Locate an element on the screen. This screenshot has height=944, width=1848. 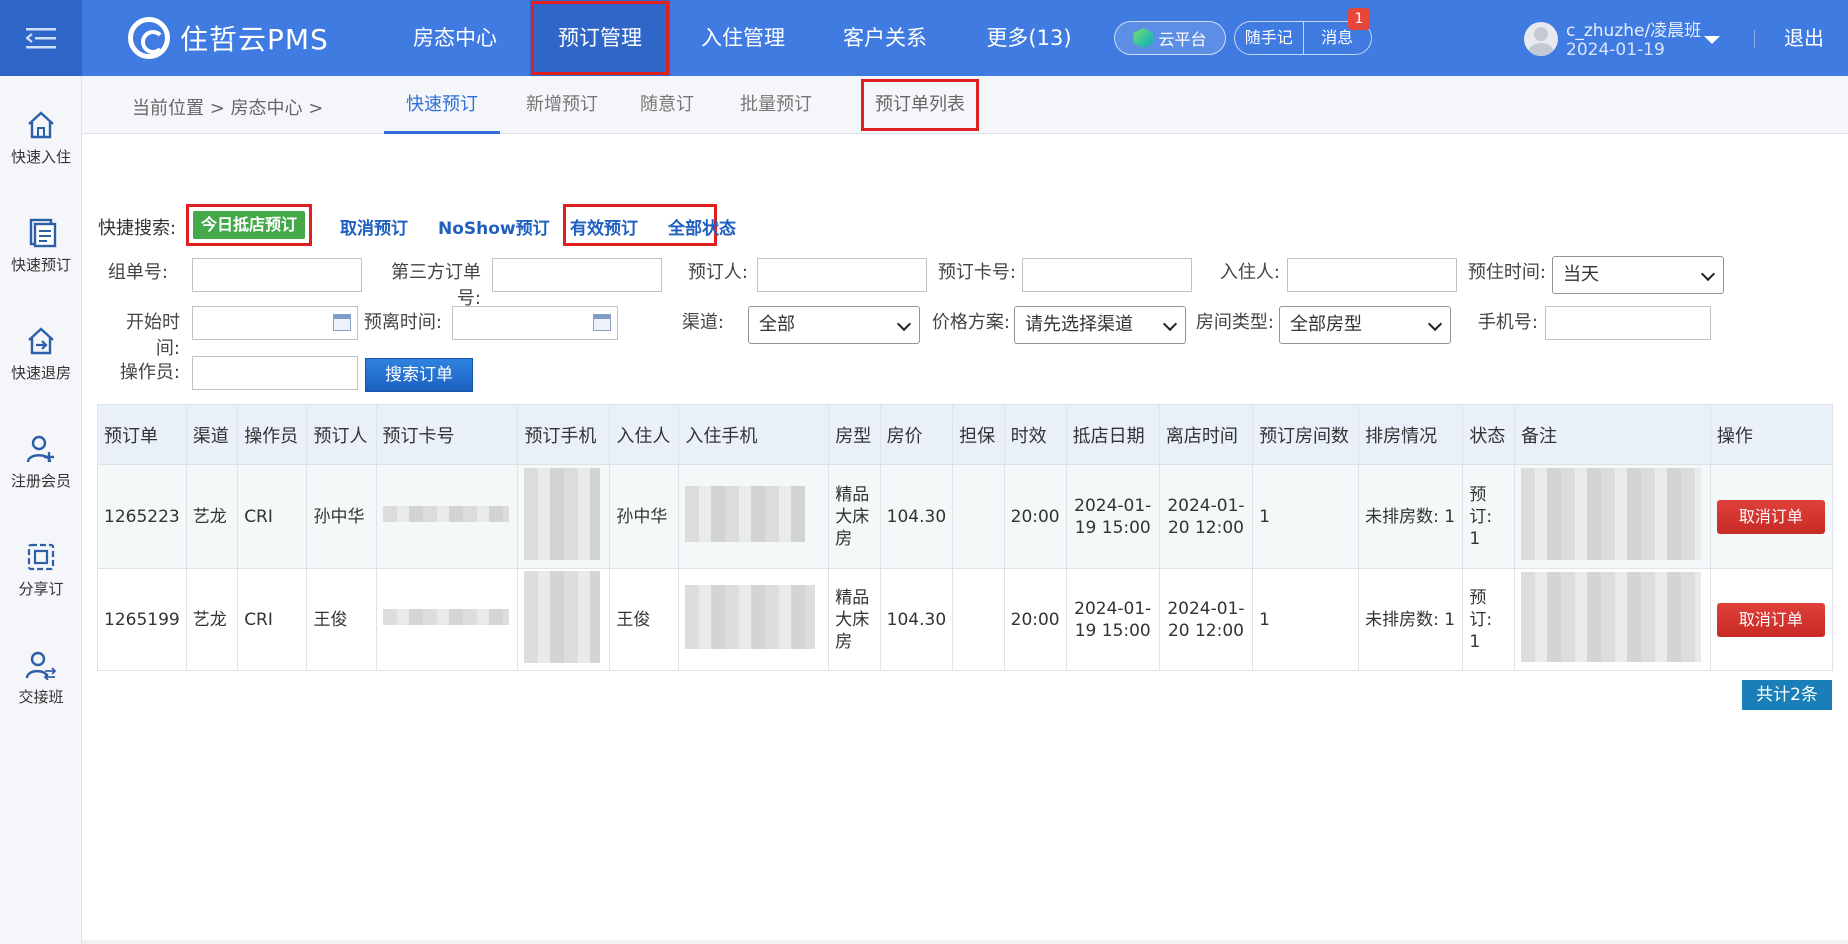
house-exit-icon is located at coordinates (41, 341).